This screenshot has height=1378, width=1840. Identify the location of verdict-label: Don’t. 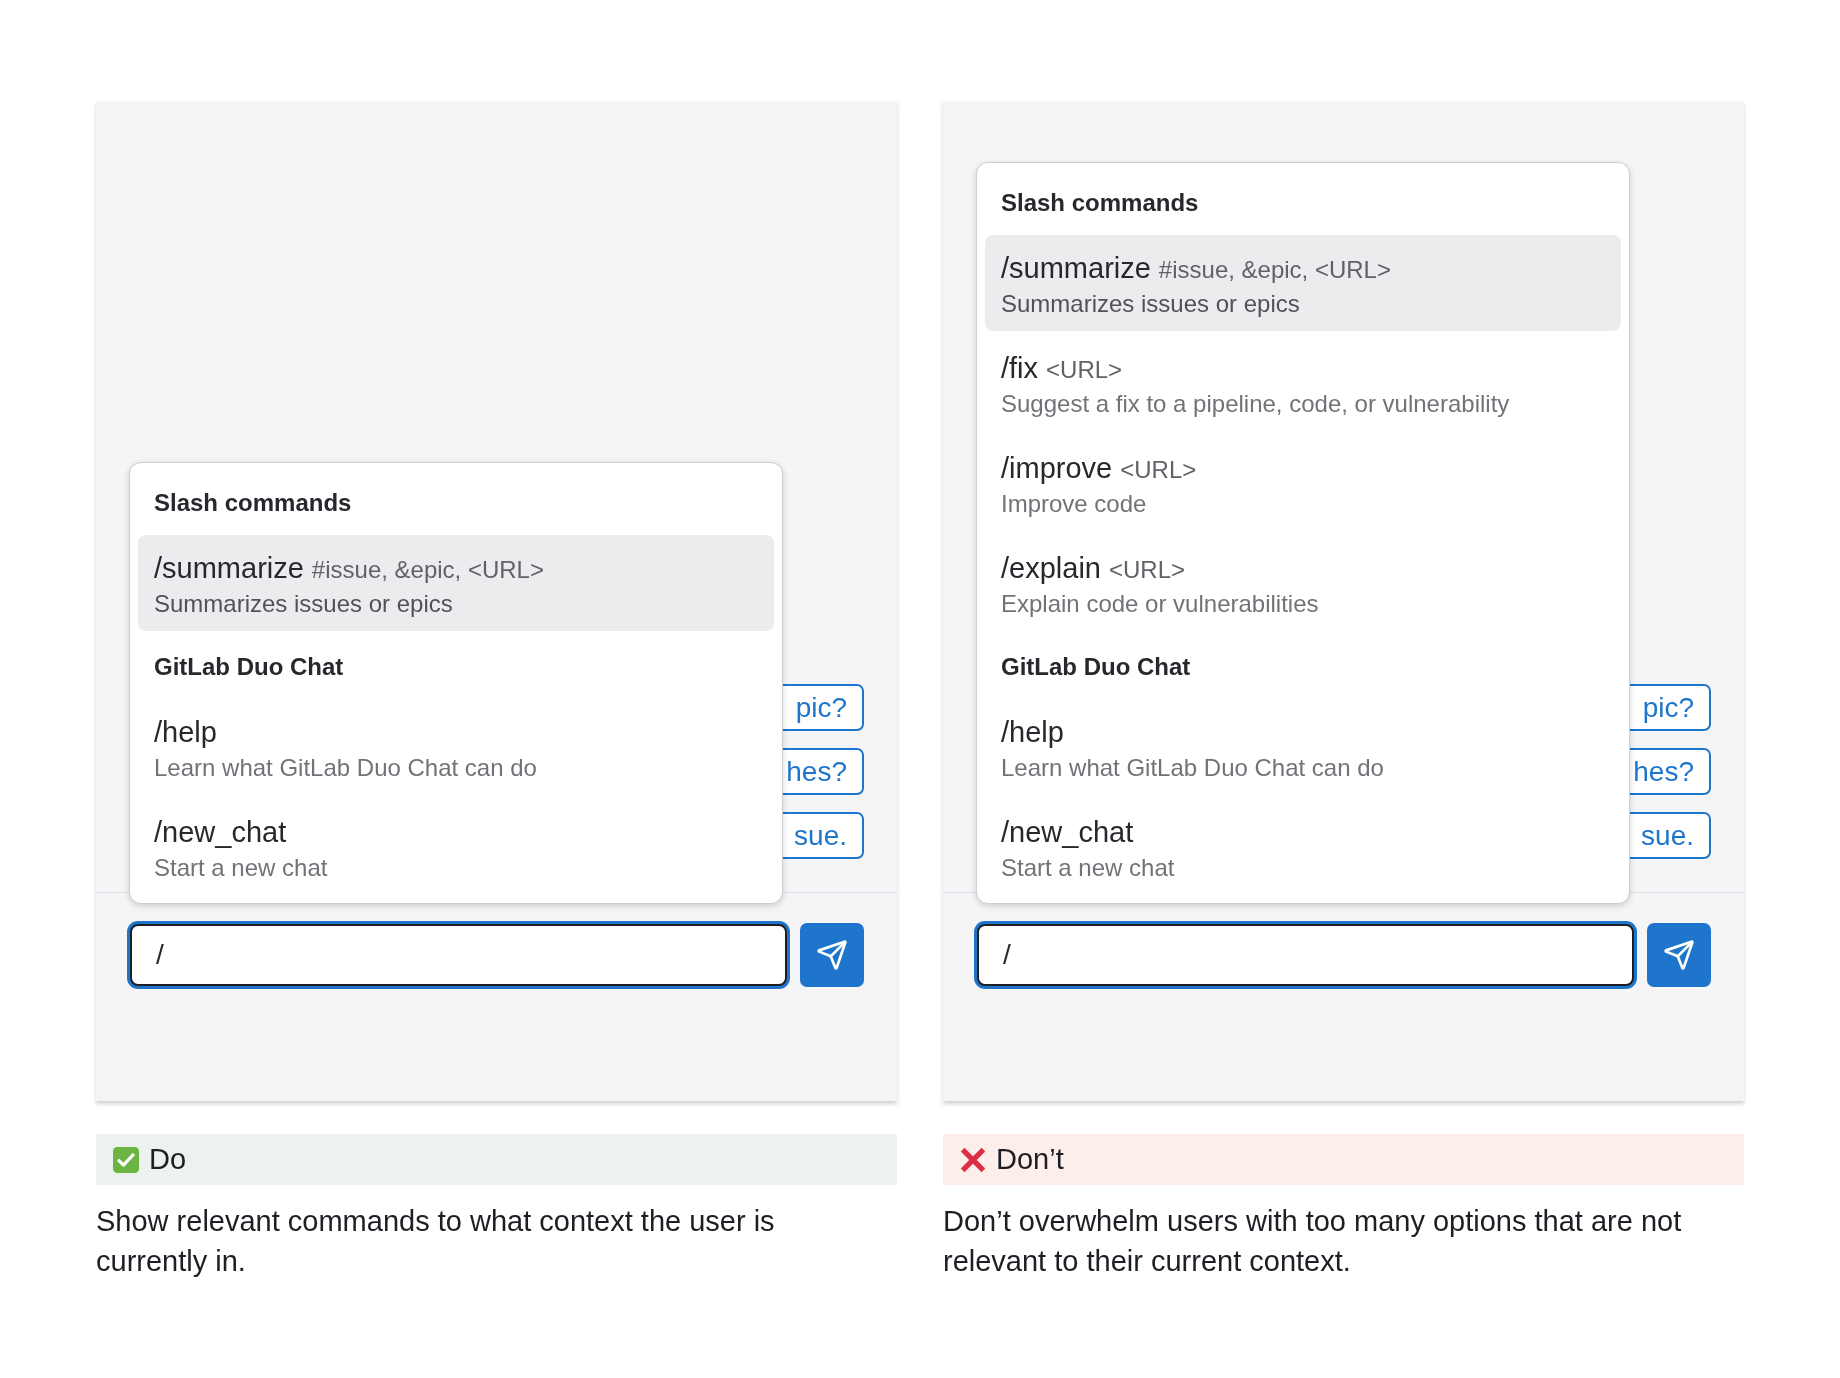
(1030, 1159).